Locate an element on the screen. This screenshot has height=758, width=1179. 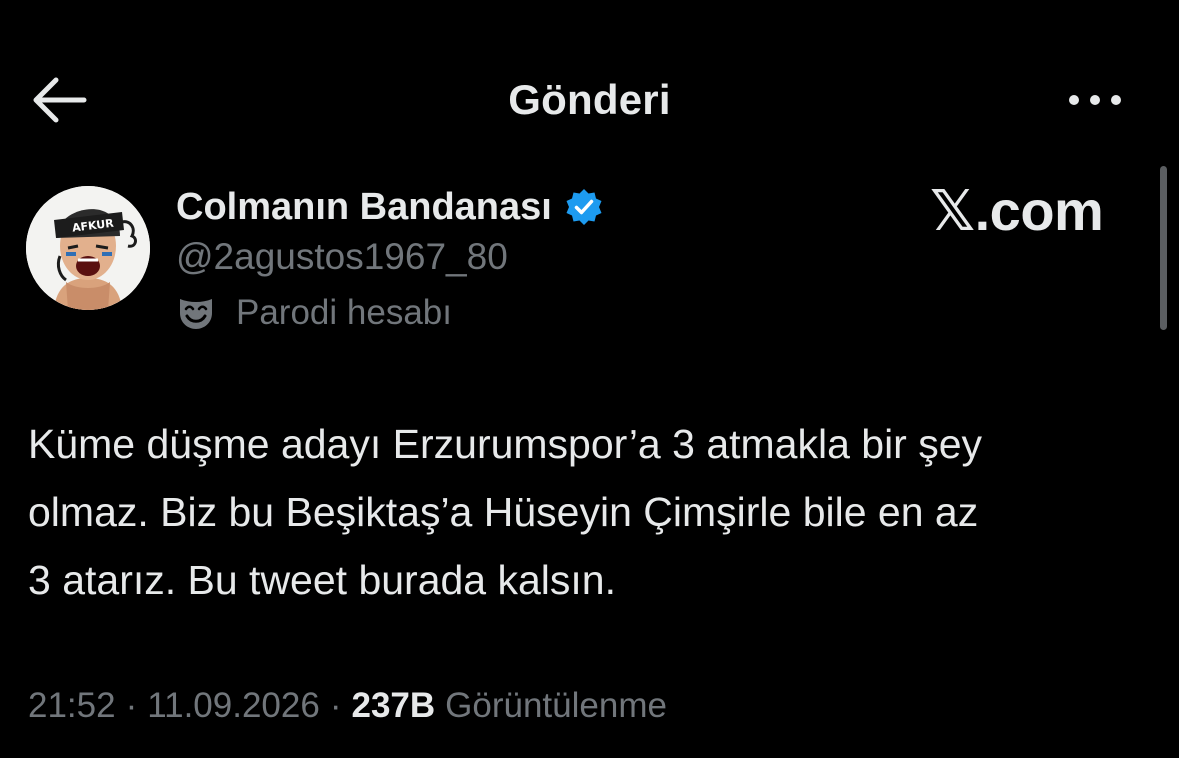
author-display-name: Colmanın Bandanası is located at coordinates (364, 207).